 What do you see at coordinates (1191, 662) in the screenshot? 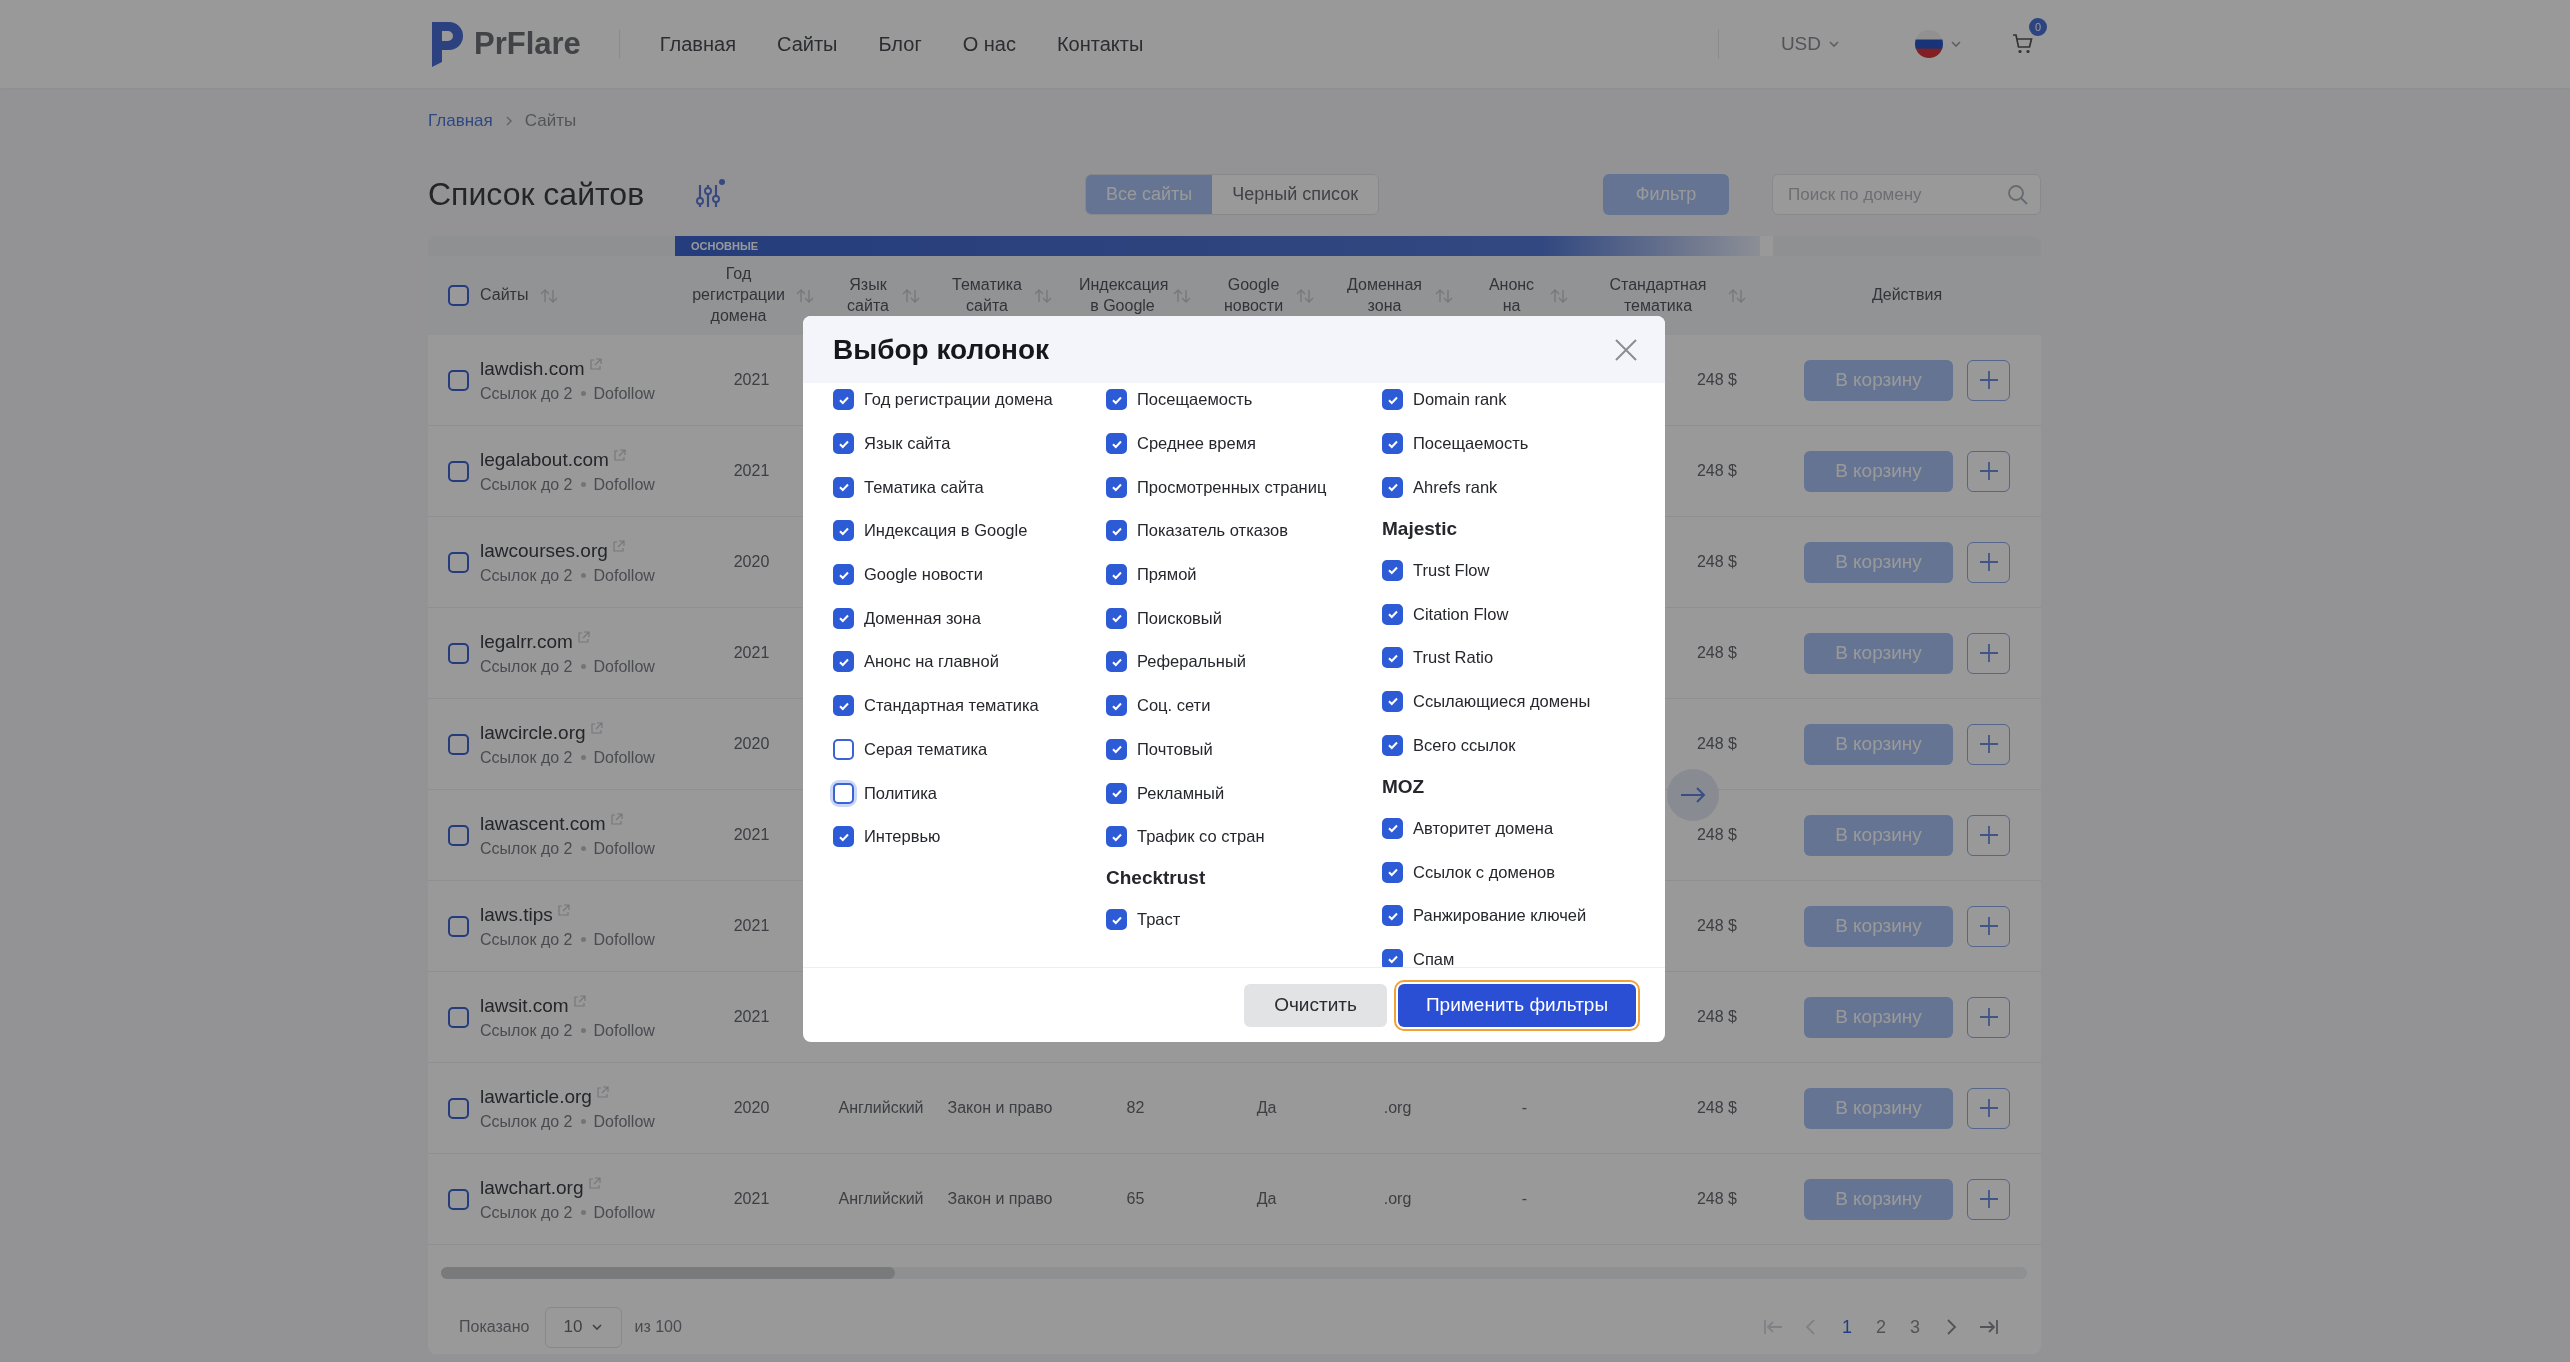
I see `checkbox-label: Реферальный` at bounding box center [1191, 662].